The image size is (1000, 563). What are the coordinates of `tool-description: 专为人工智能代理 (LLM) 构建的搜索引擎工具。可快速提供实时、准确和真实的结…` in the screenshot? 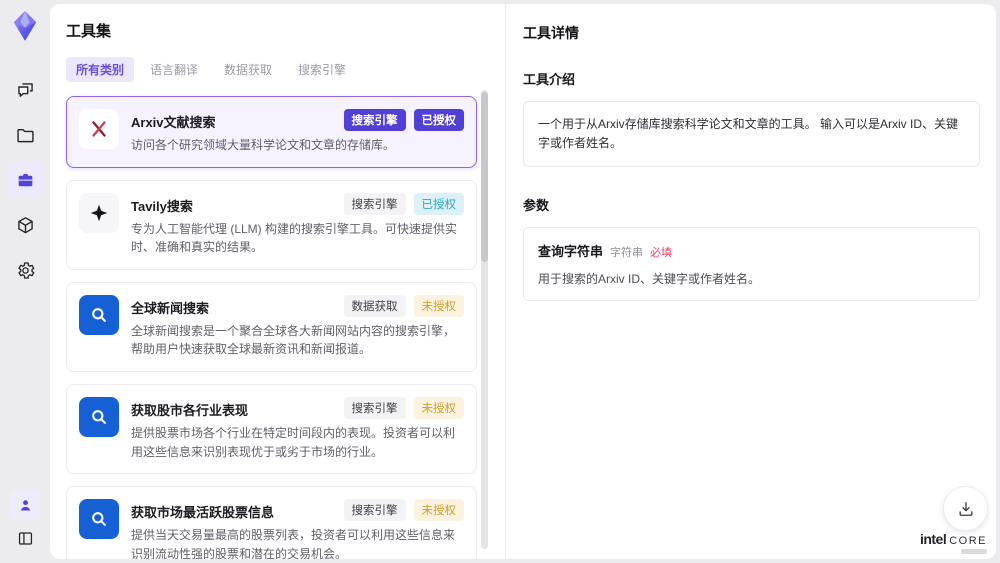 It's located at (294, 238).